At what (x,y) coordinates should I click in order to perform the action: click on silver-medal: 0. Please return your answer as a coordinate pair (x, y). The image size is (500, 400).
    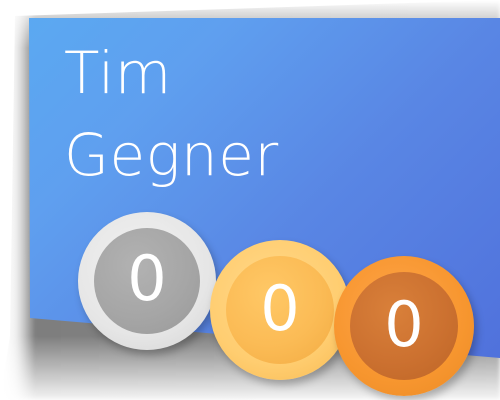
    Looking at the image, I should click on (147, 281).